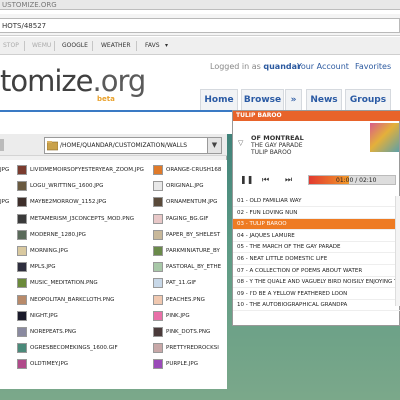 The width and height of the screenshot is (400, 400). Describe the element at coordinates (87, 284) in the screenshot. I see `file-item: MUSIC_MEDITATION.PNG` at that location.